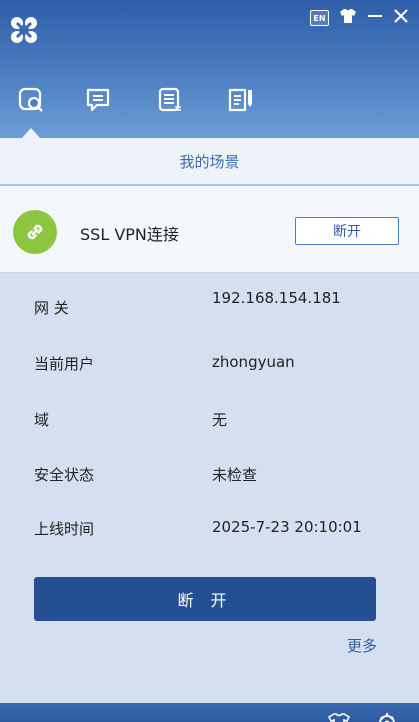 This screenshot has width=419, height=722. Describe the element at coordinates (220, 420) in the screenshot. I see `domain-value: 无` at that location.